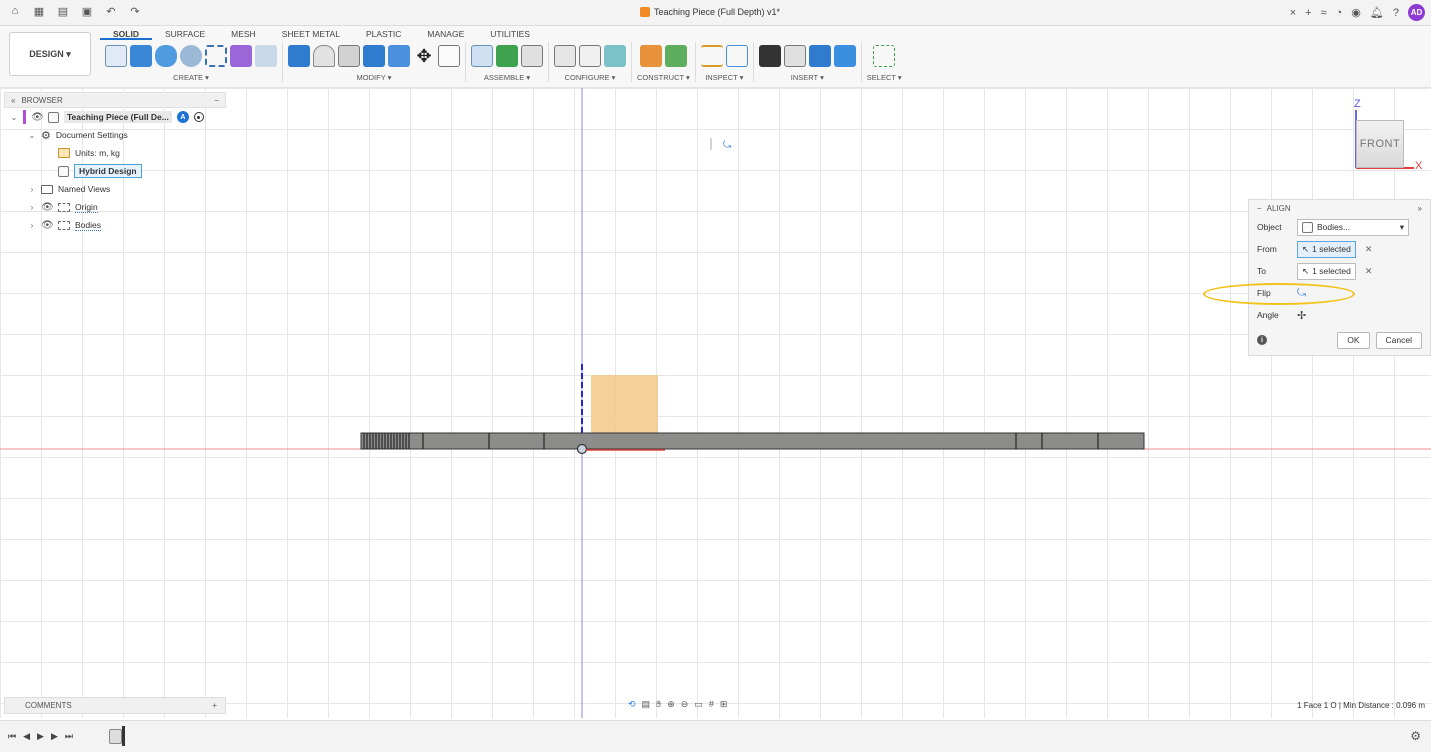 The width and height of the screenshot is (1431, 752). What do you see at coordinates (1262, 340) in the screenshot?
I see `info-icon: i` at bounding box center [1262, 340].